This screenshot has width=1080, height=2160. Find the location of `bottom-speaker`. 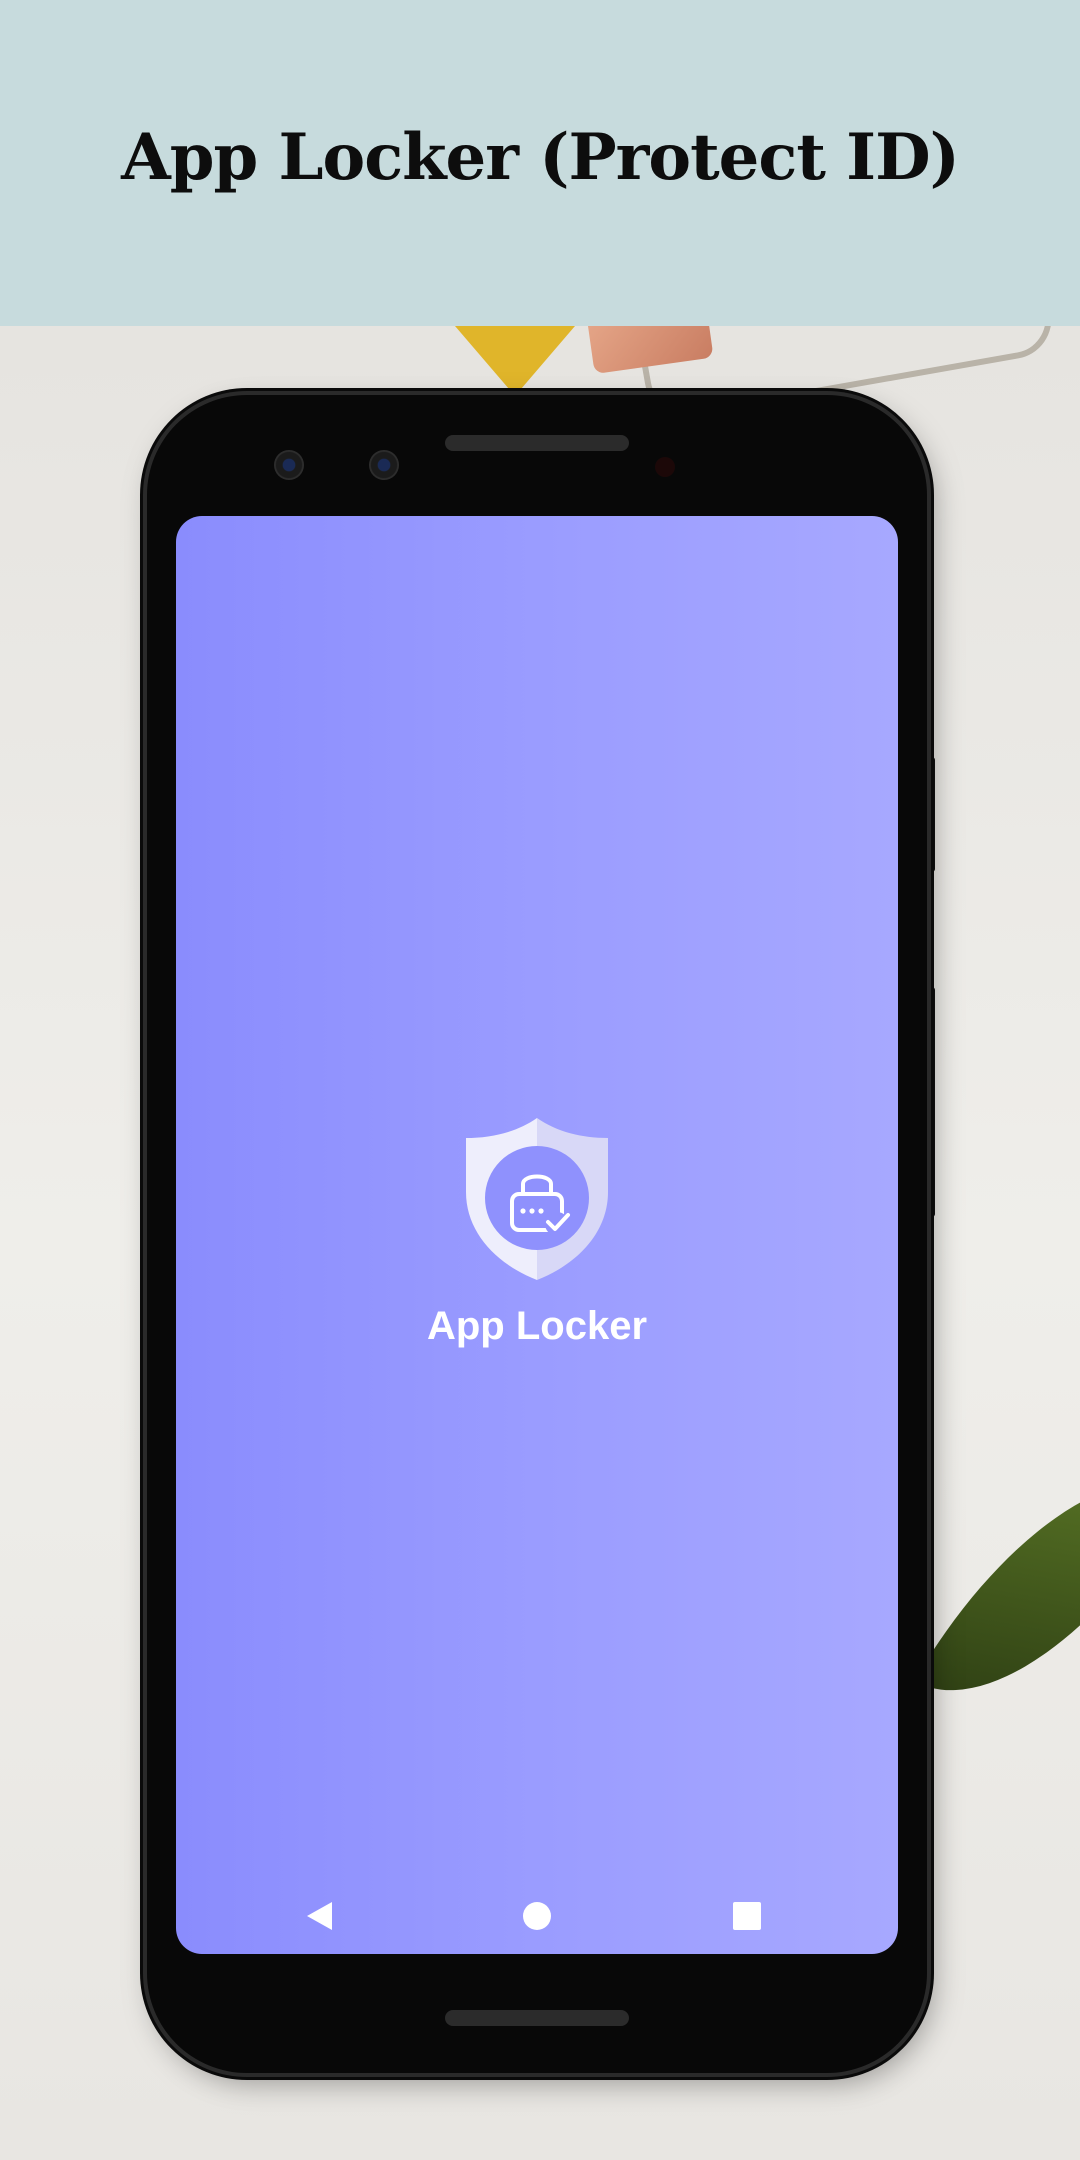

bottom-speaker is located at coordinates (537, 2018).